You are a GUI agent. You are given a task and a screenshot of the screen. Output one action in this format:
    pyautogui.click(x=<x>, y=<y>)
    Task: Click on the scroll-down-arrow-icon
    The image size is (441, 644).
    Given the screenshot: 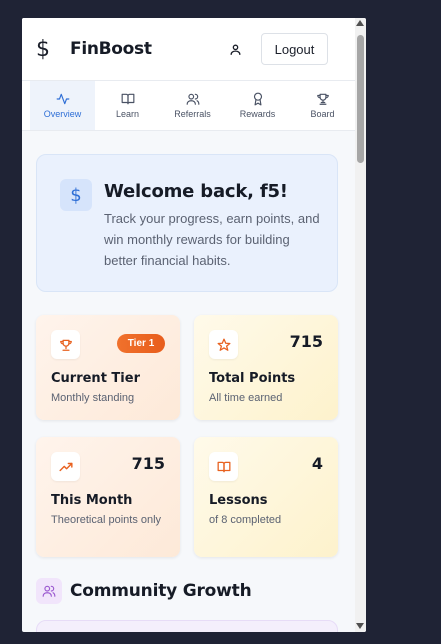 What is the action you would take?
    pyautogui.click(x=360, y=626)
    